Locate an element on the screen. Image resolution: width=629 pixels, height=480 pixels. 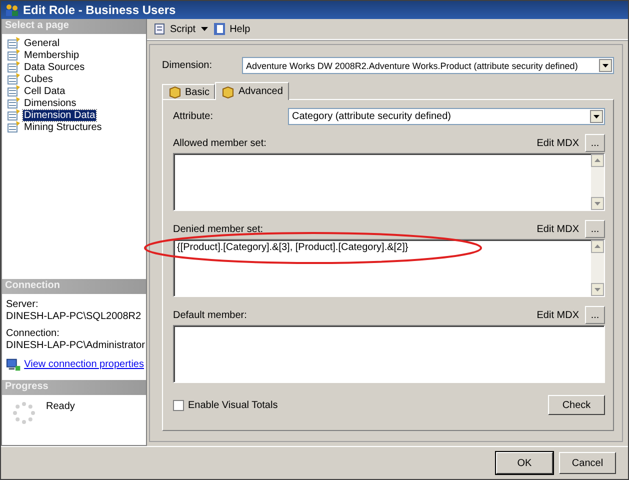
member-set-label: Denied member set: is located at coordinates (218, 229).